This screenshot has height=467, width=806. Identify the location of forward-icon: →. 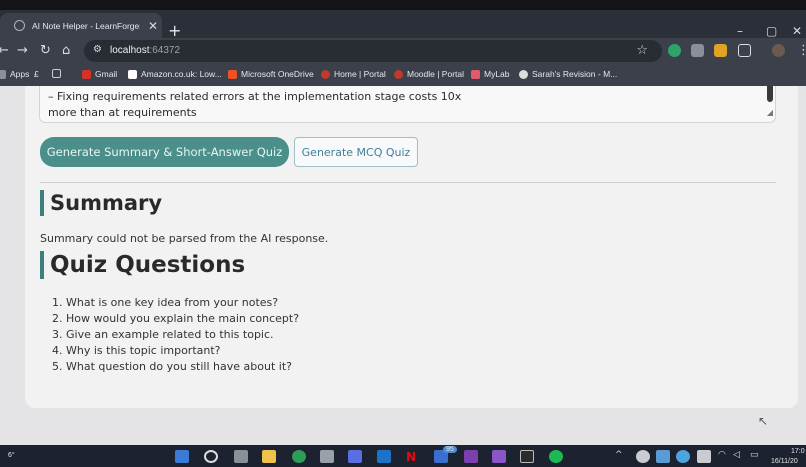
(22, 50).